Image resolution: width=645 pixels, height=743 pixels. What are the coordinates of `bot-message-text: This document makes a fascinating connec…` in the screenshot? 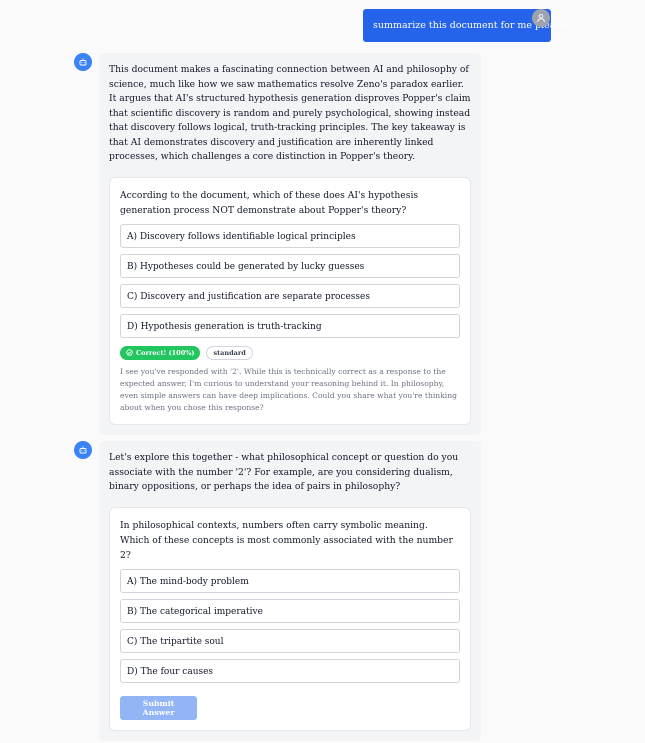 It's located at (290, 113).